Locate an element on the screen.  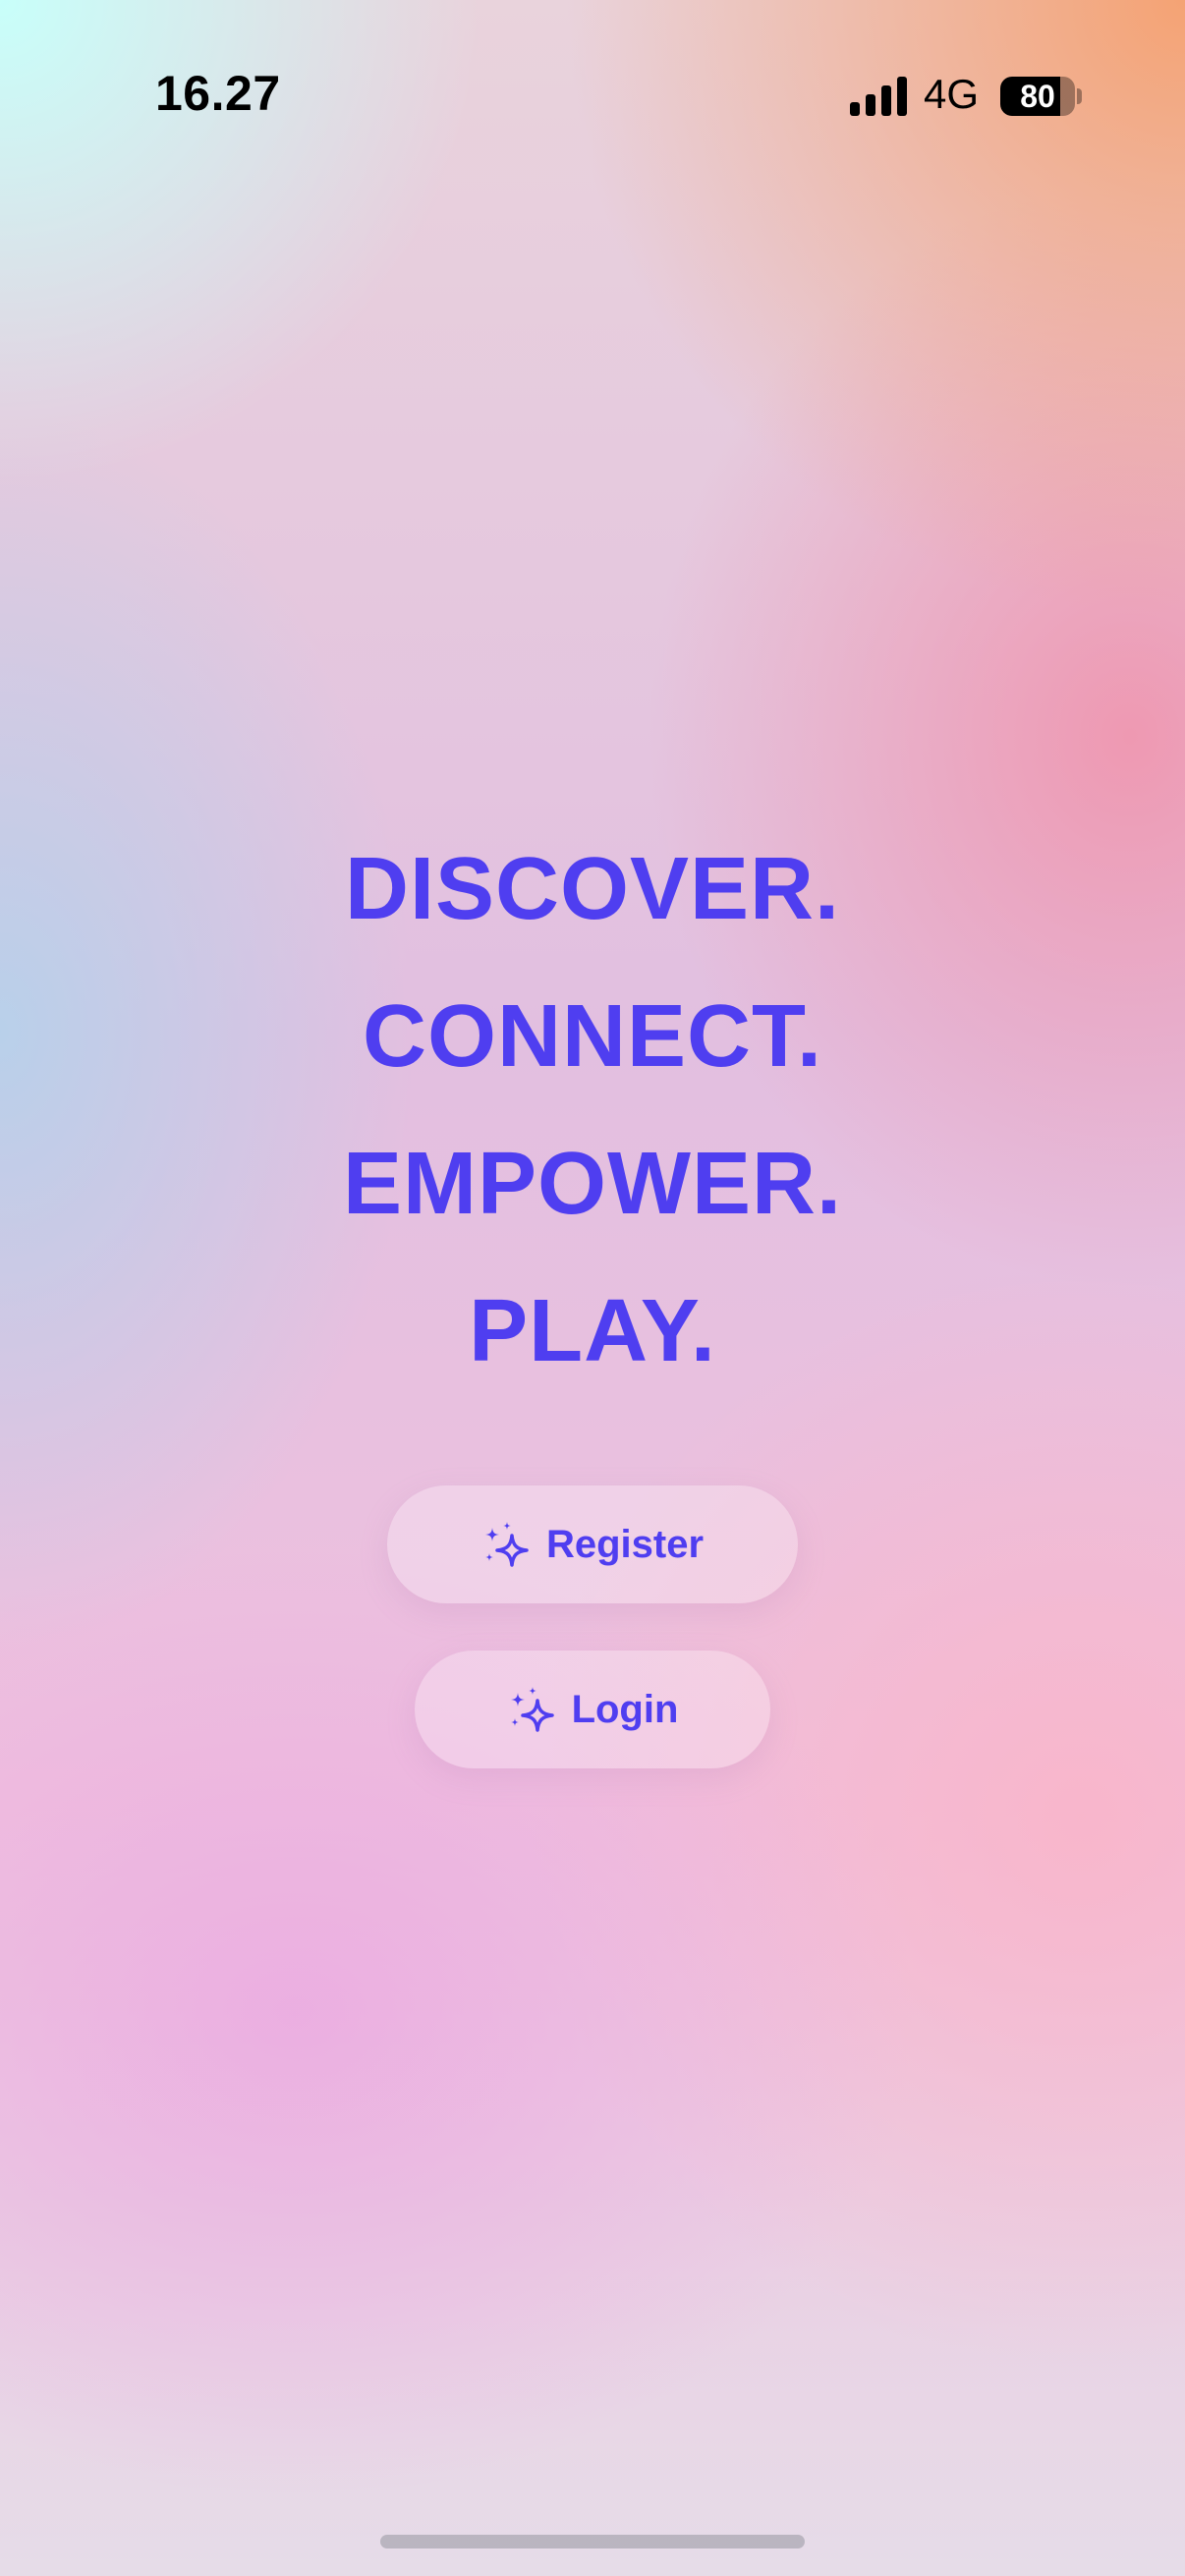
battery-tip is located at coordinates (1080, 96).